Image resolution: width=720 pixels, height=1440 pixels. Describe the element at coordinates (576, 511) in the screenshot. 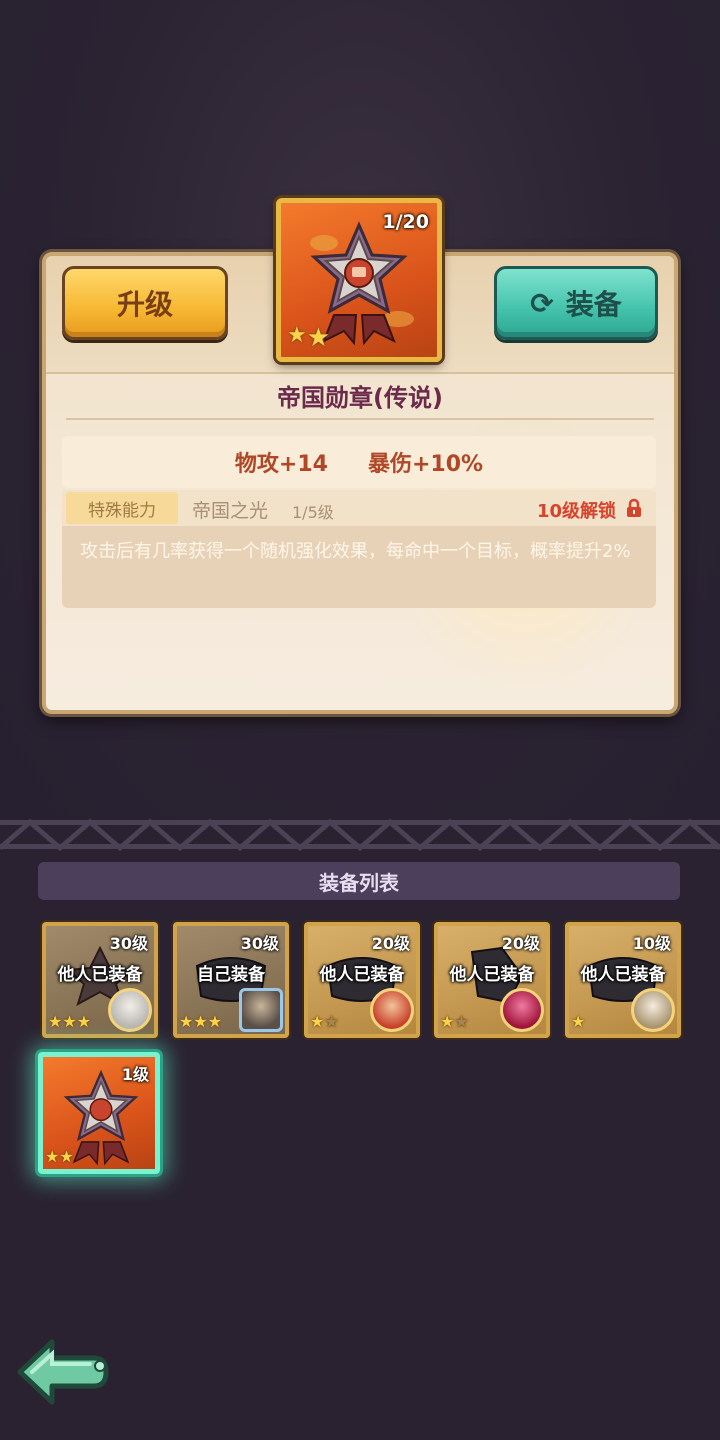

I see `unlock-requirement: 10级解锁` at that location.